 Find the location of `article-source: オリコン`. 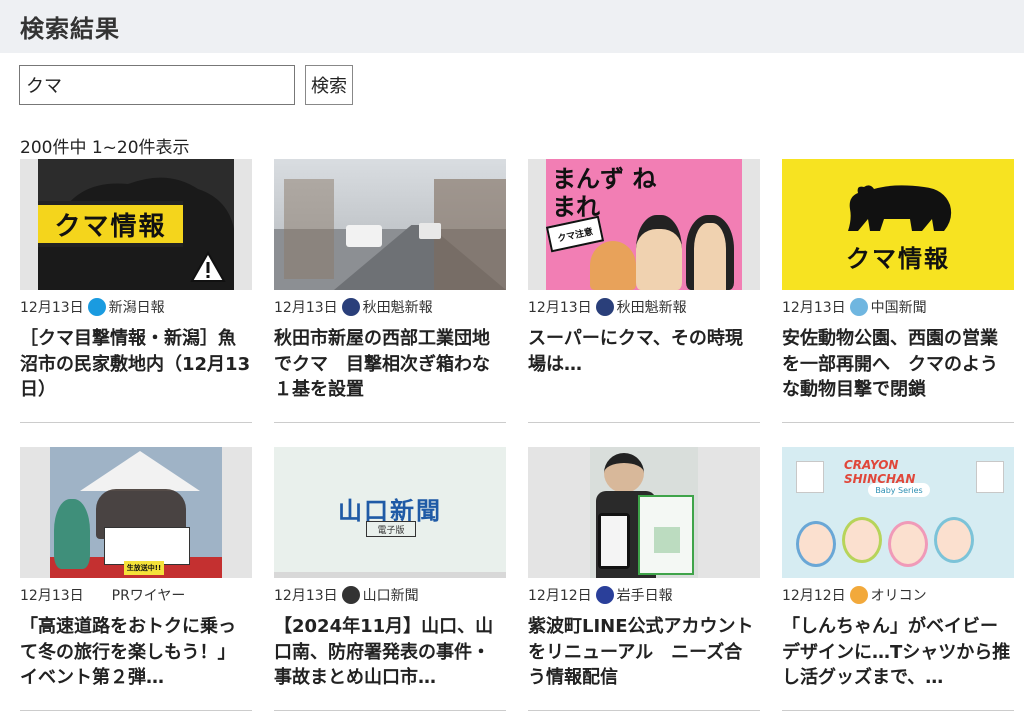

article-source: オリコン is located at coordinates (898, 596).